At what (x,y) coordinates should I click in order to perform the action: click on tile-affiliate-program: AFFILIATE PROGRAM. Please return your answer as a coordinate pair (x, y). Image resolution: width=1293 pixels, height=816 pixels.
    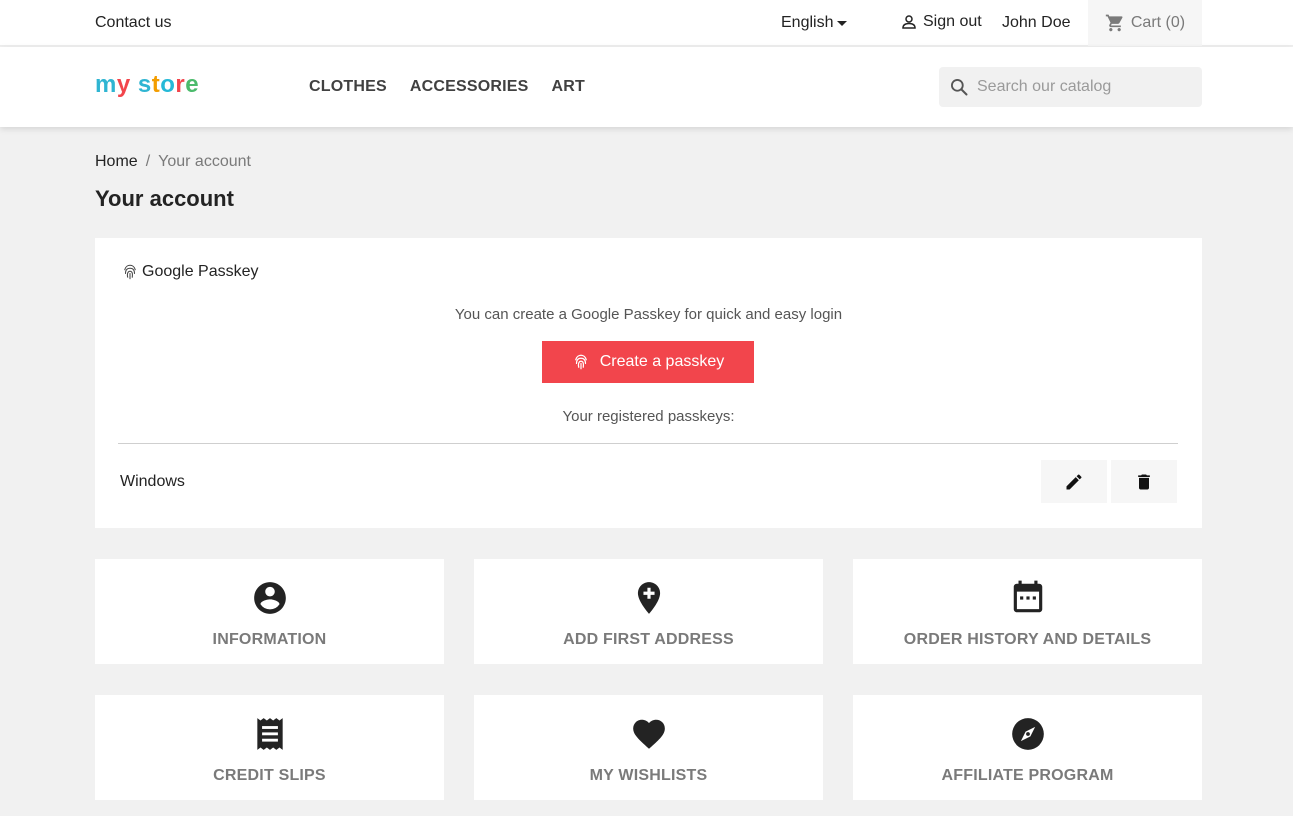
    Looking at the image, I should click on (1027, 747).